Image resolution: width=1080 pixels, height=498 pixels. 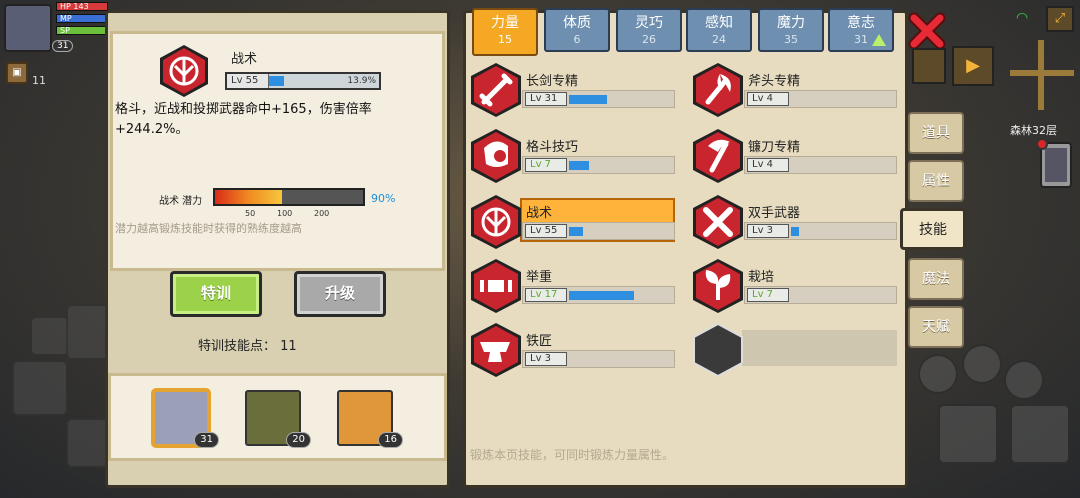 What do you see at coordinates (181, 201) in the screenshot?
I see `potential-label: 战术 潜力` at bounding box center [181, 201].